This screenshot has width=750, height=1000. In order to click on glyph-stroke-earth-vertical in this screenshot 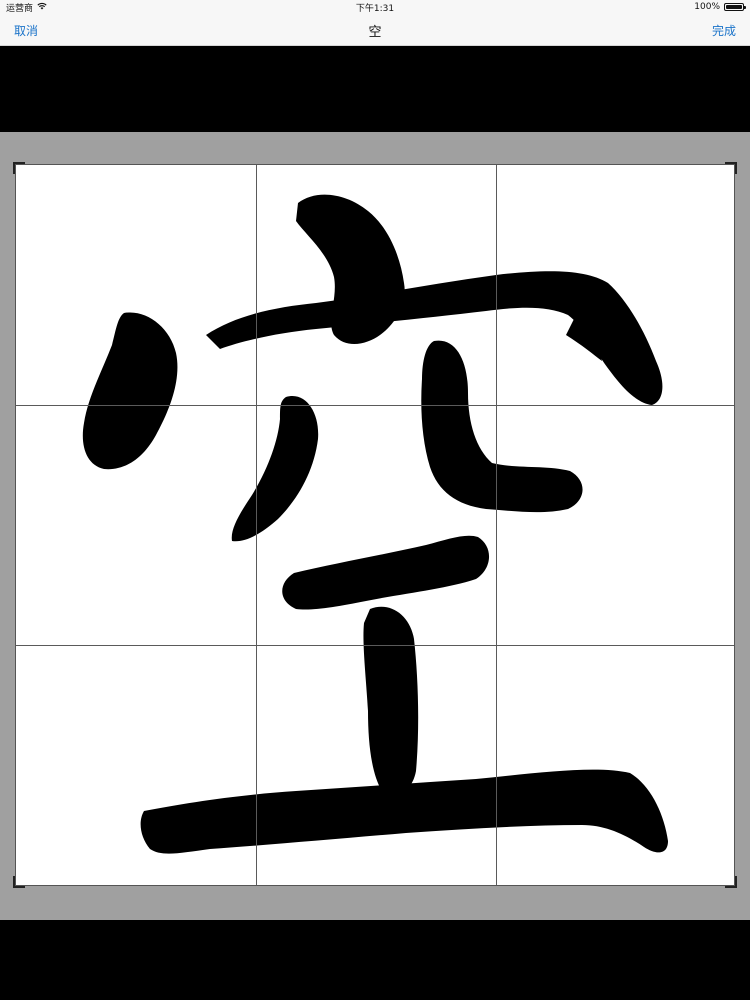, I will do `click(391, 701)`.